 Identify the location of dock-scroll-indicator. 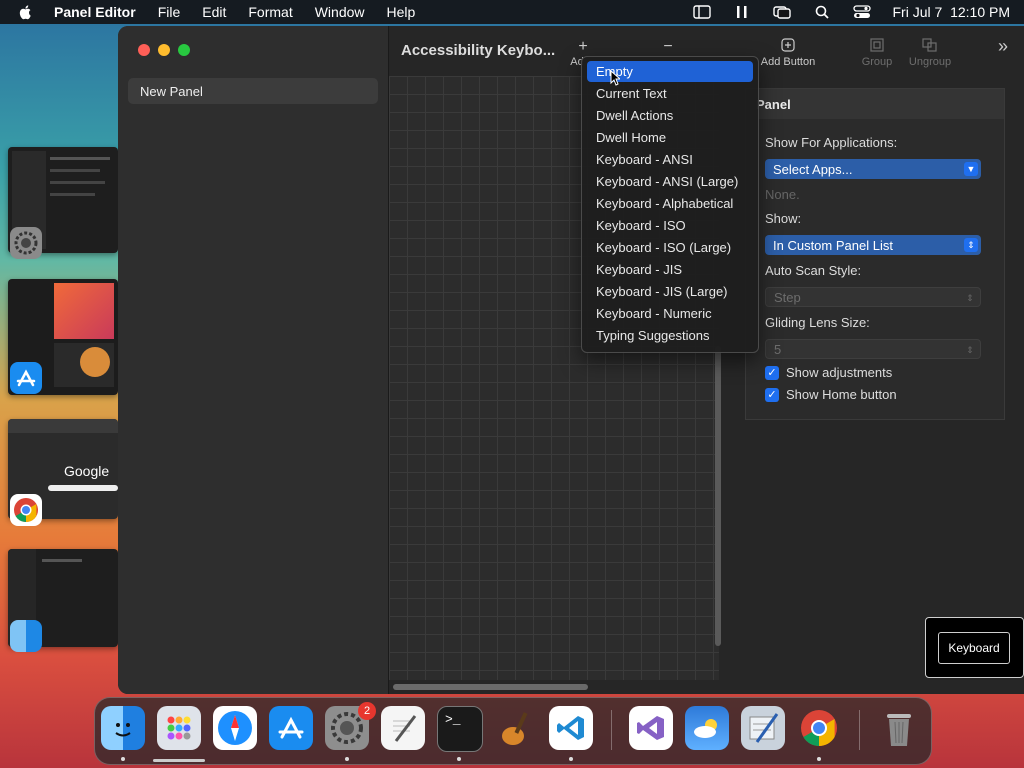
(179, 760).